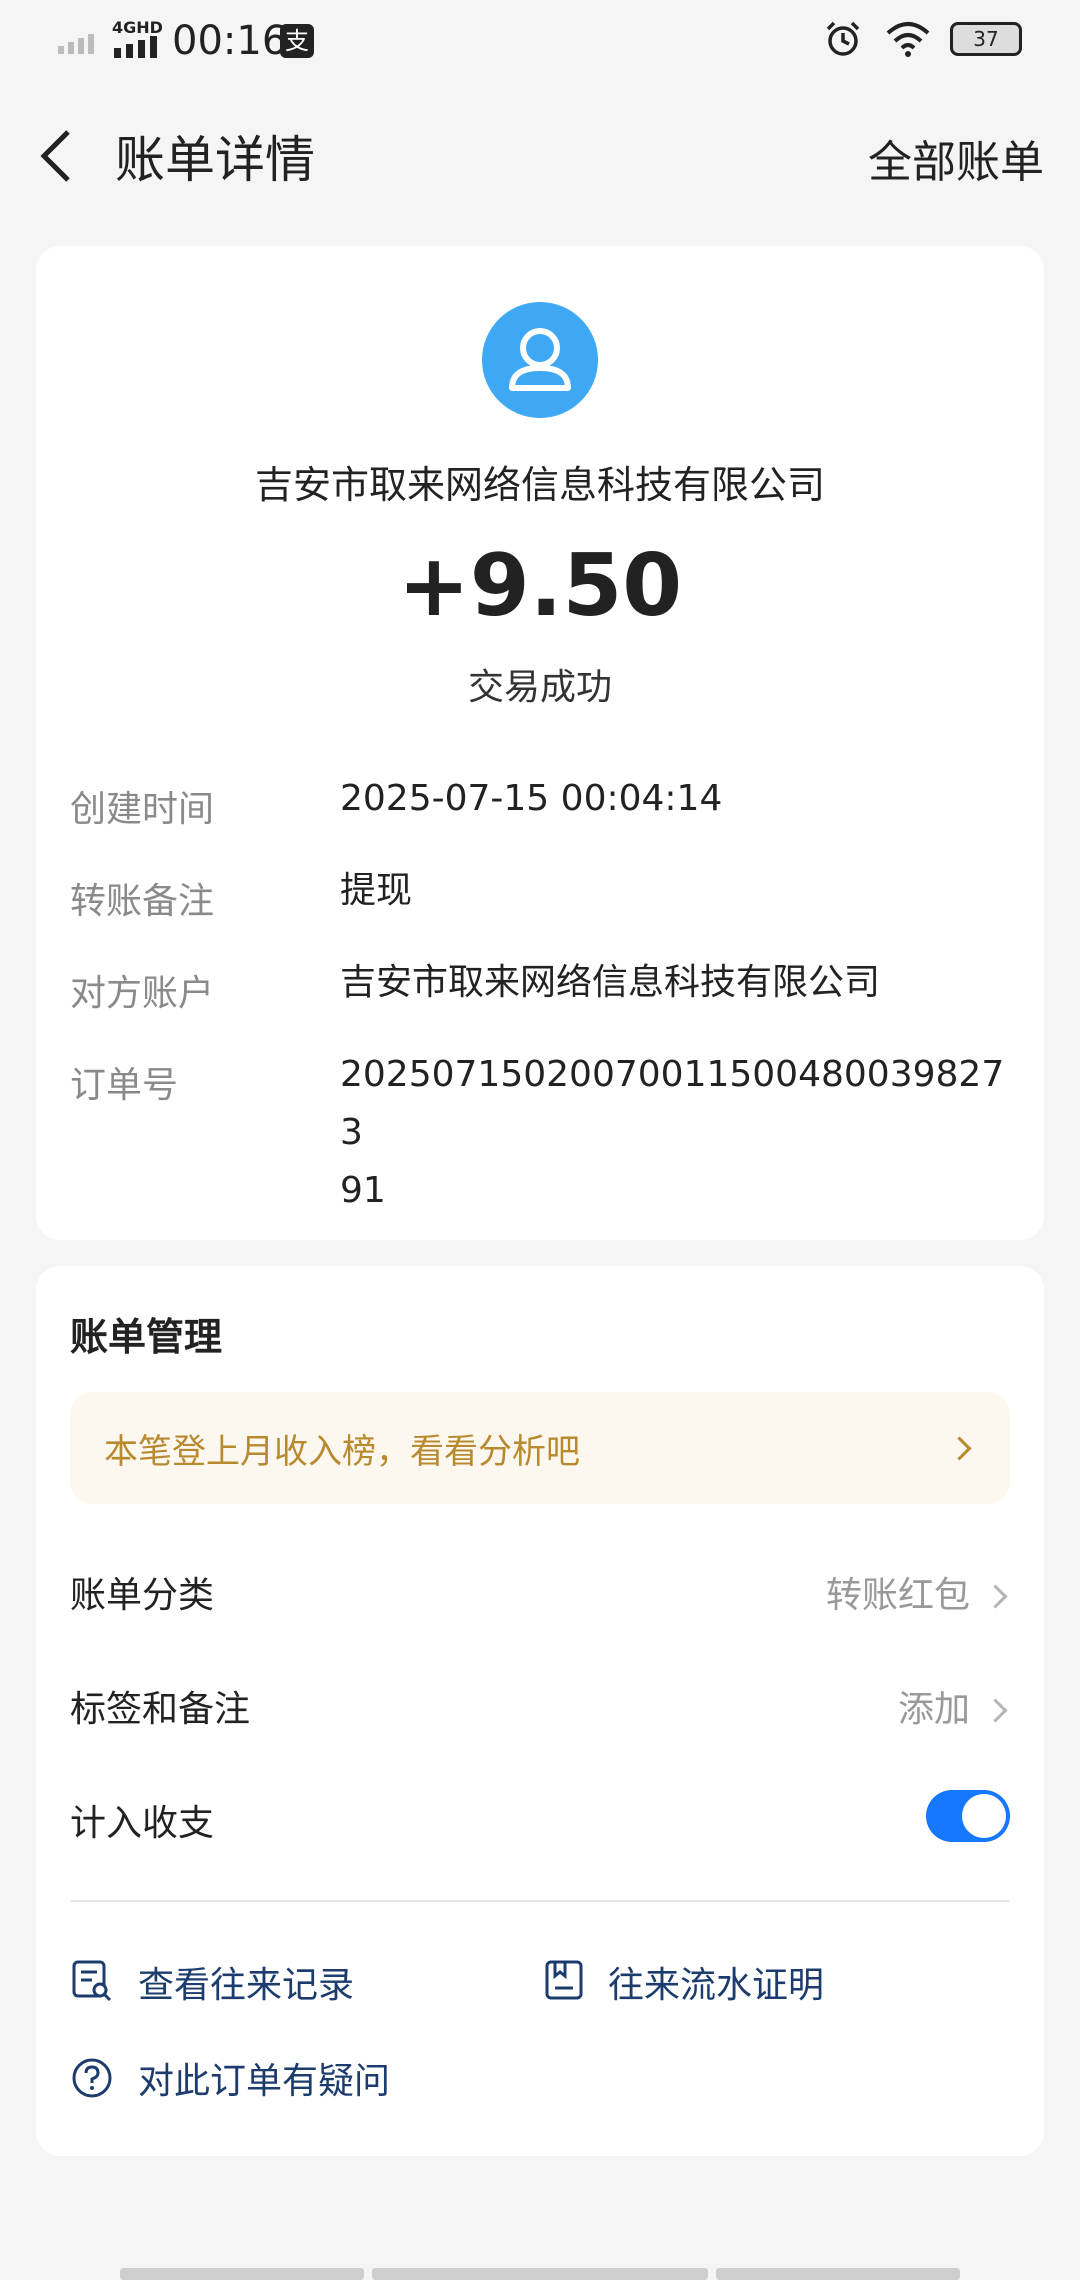 The width and height of the screenshot is (1080, 2280). Describe the element at coordinates (363, 1190) in the screenshot. I see `order-number-line2: 91` at that location.